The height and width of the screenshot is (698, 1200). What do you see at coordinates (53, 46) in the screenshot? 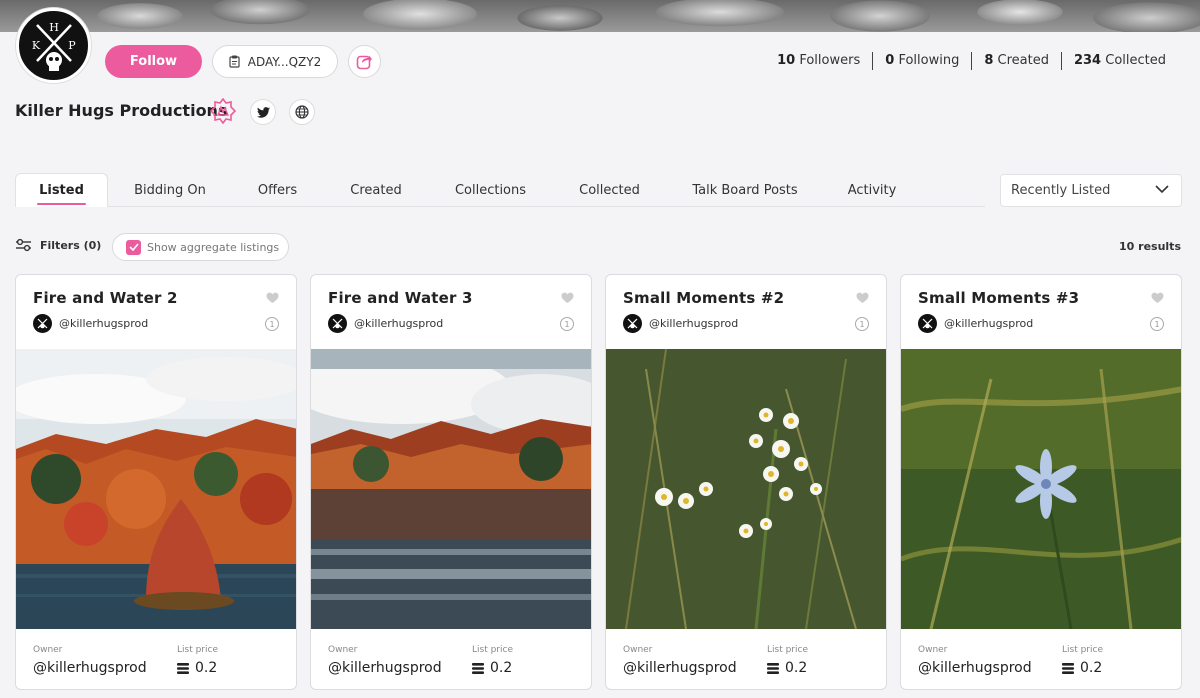
I see `skull-logo-icon: H K P` at bounding box center [53, 46].